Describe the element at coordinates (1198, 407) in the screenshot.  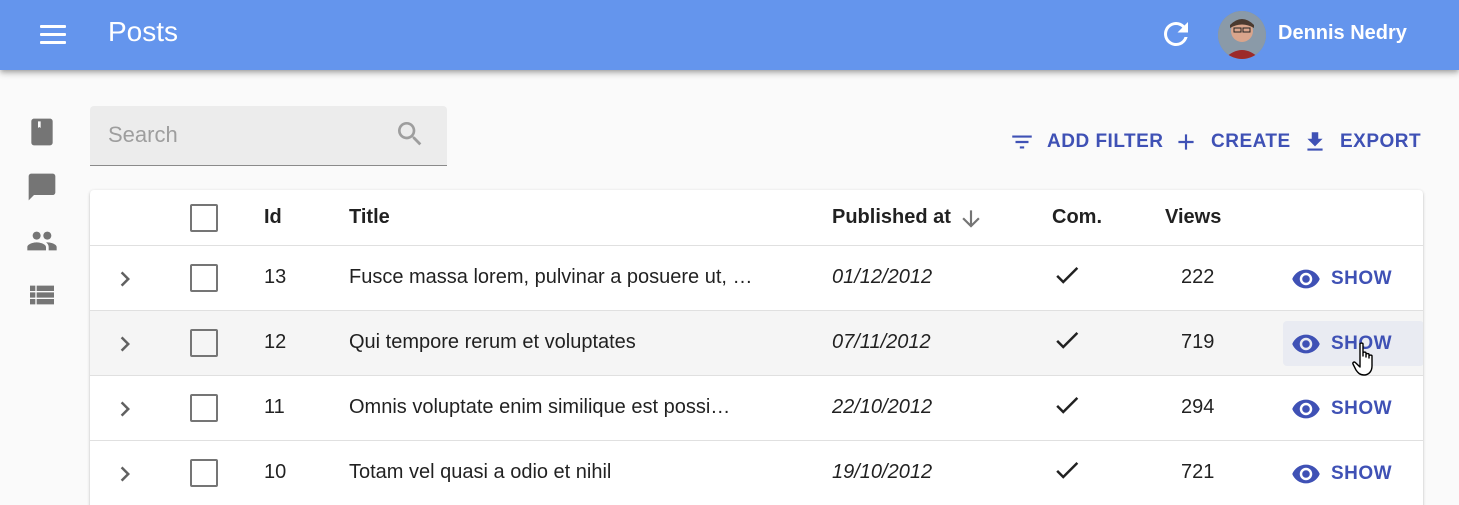
I see `cell-views: 294` at that location.